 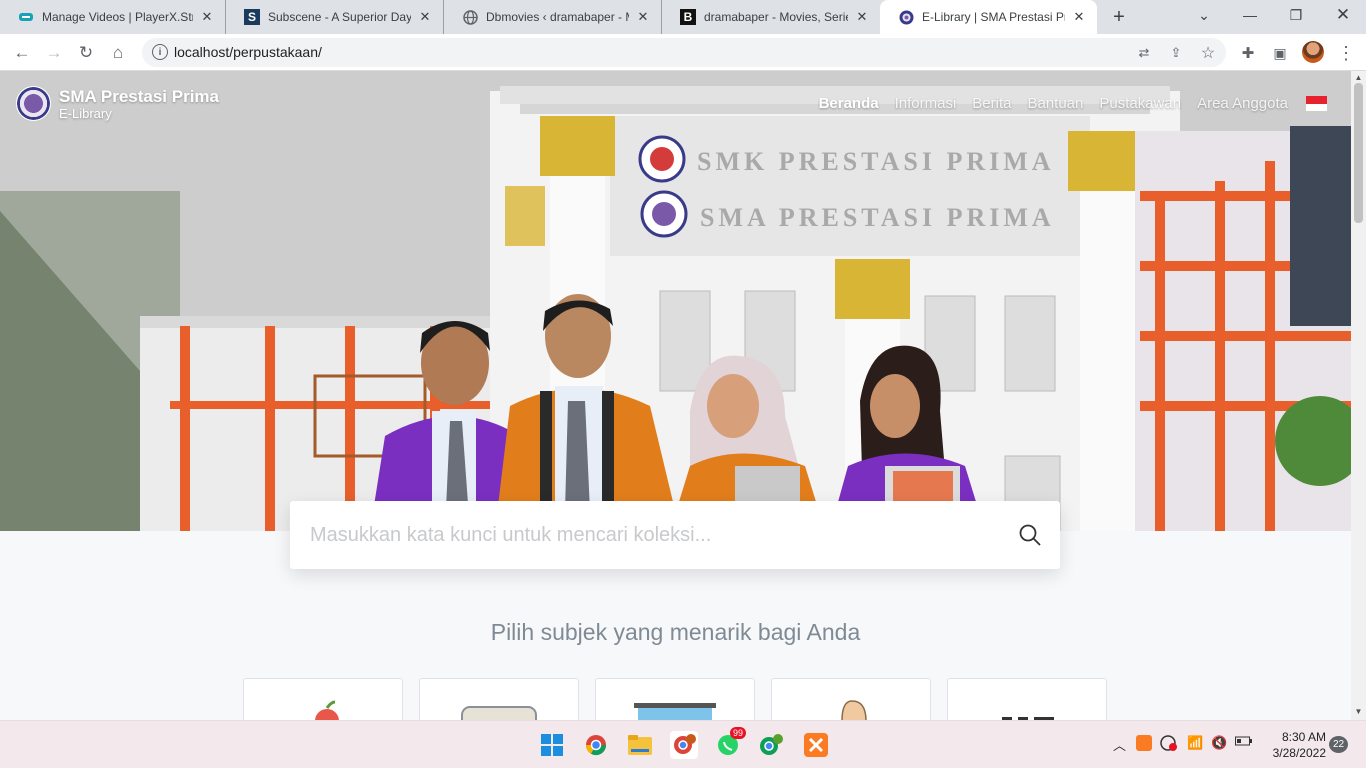 I want to click on address-bar: i localhost/perpustakaan/ ⇄ ⇪ ☆, so click(x=684, y=52).